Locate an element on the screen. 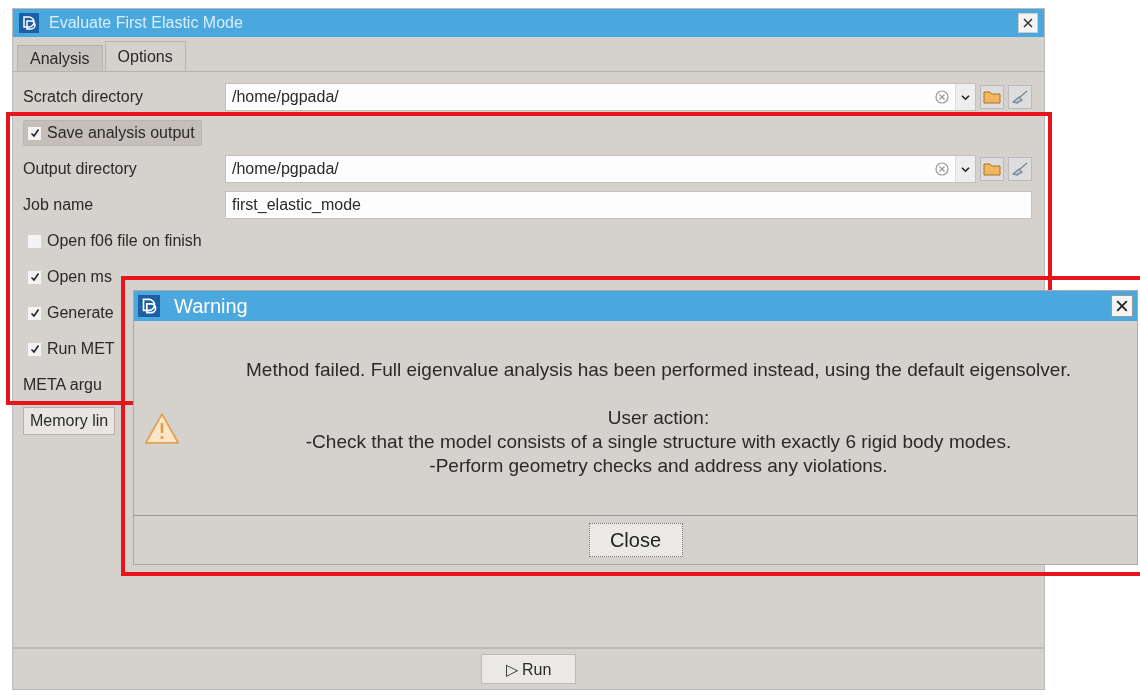 Image resolution: width=1140 pixels, height=695 pixels. run-button: ▷ Run is located at coordinates (528, 669).